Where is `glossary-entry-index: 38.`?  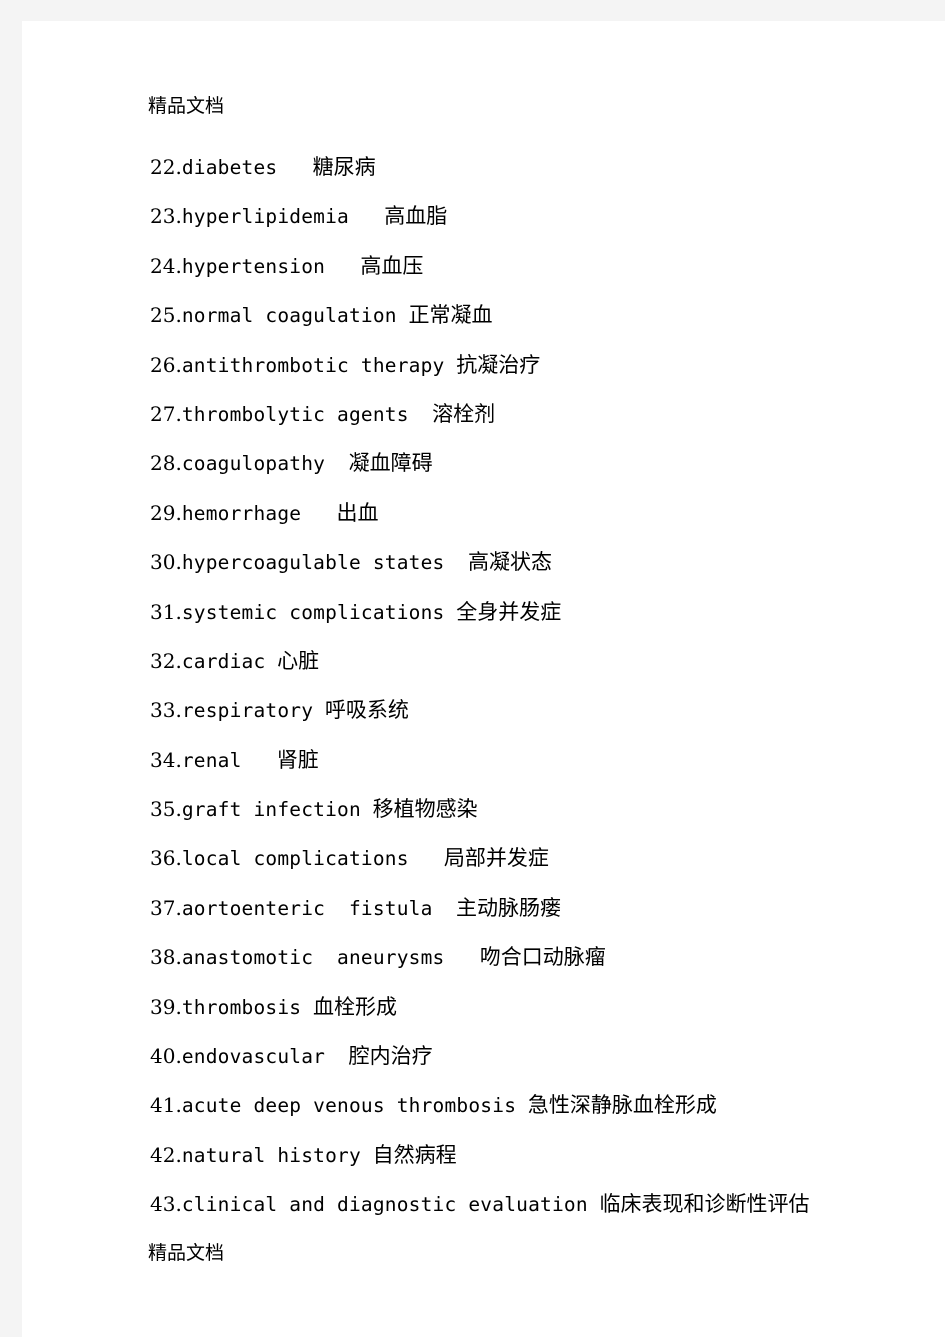
glossary-entry-index: 38. is located at coordinates (166, 957).